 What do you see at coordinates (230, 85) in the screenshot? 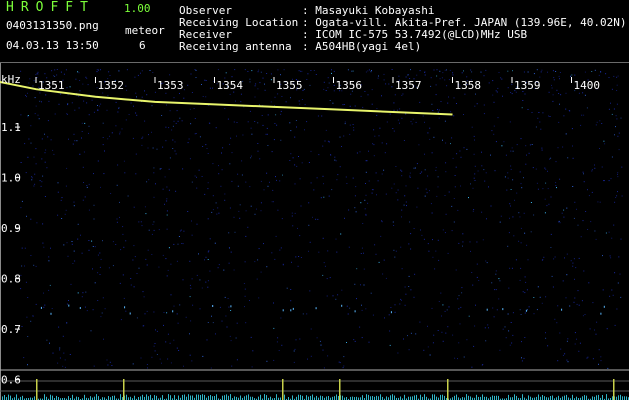
I see `x-tick-label: 1354` at bounding box center [230, 85].